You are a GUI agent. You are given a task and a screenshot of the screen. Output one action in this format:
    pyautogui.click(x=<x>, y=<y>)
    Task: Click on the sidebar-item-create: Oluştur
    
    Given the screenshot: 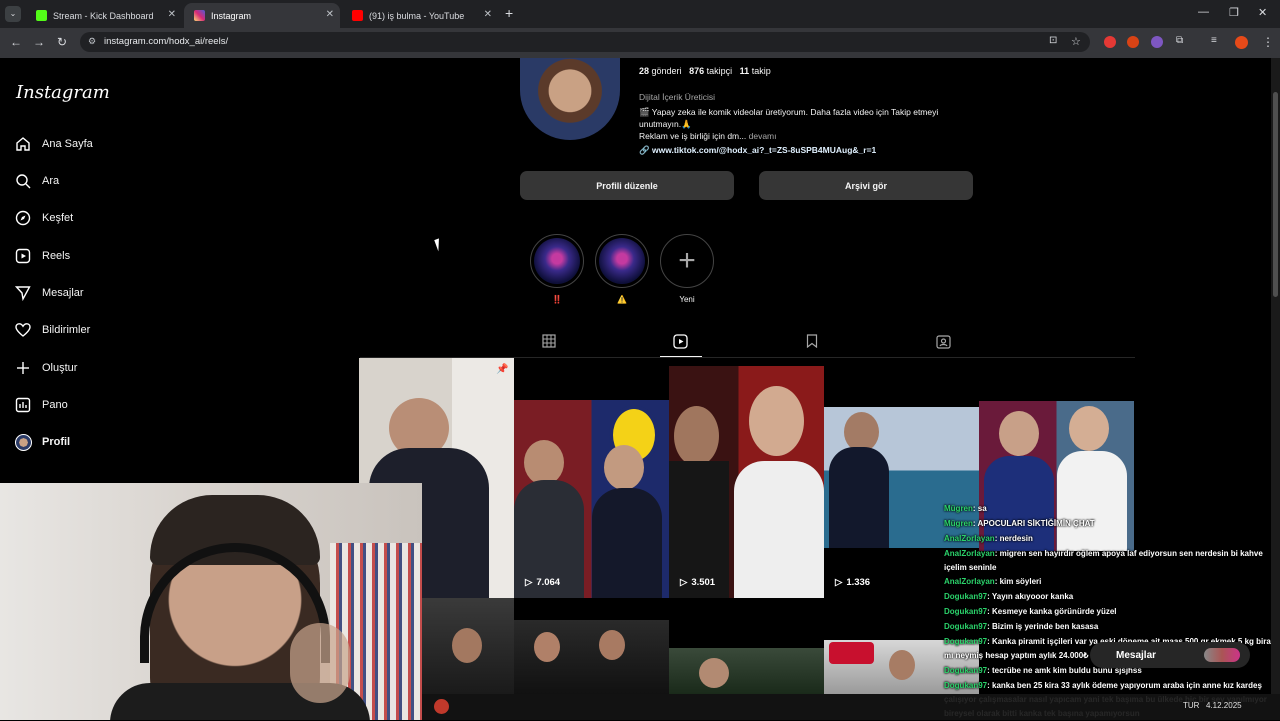 What is the action you would take?
    pyautogui.click(x=45, y=368)
    